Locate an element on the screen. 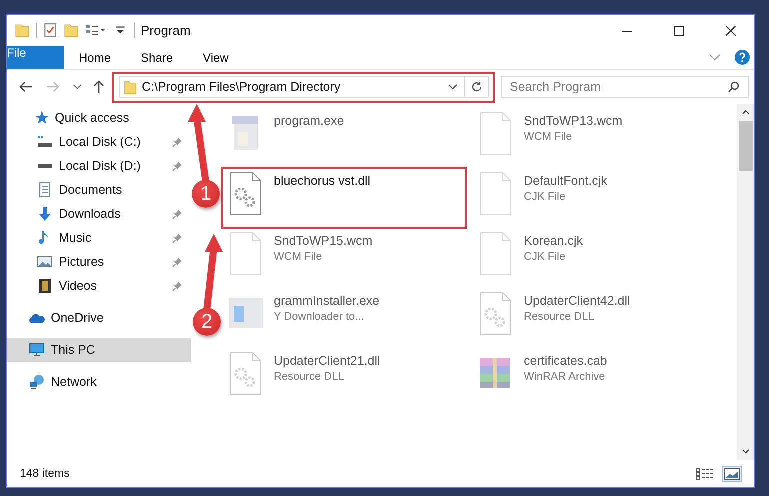  film-icon is located at coordinates (45, 286).